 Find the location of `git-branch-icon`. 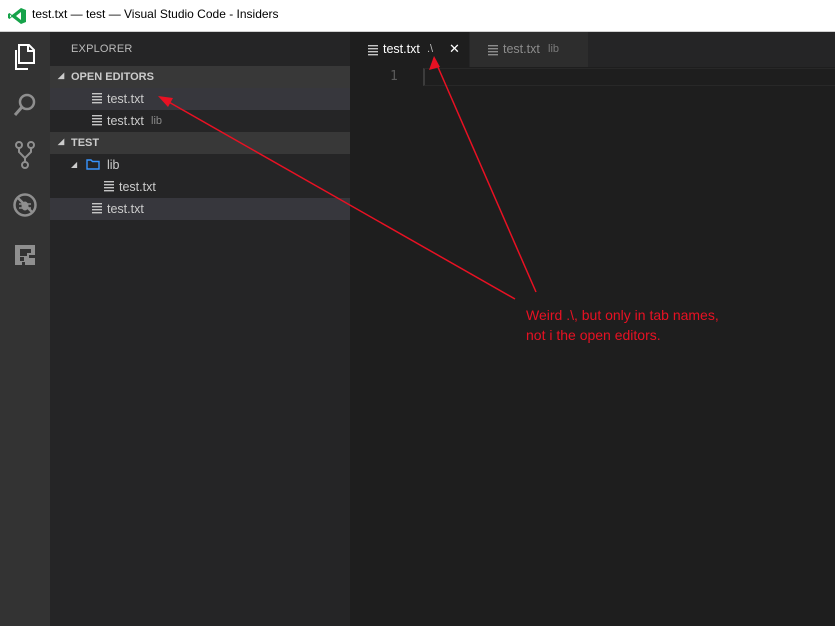

git-branch-icon is located at coordinates (25, 155).